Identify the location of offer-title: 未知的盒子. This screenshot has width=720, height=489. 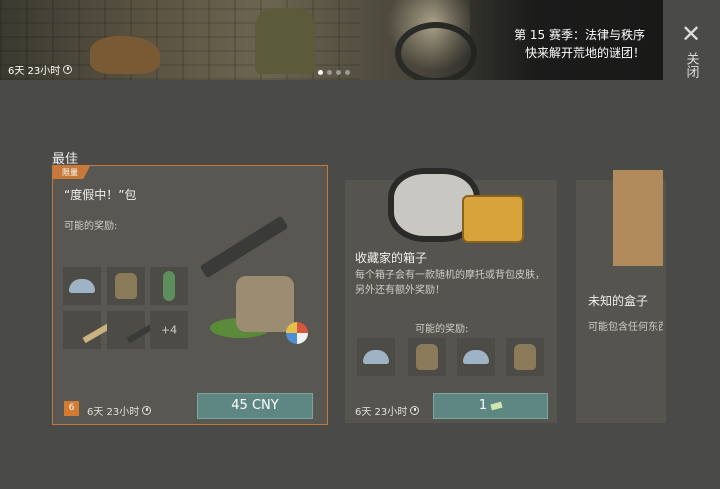
(618, 301).